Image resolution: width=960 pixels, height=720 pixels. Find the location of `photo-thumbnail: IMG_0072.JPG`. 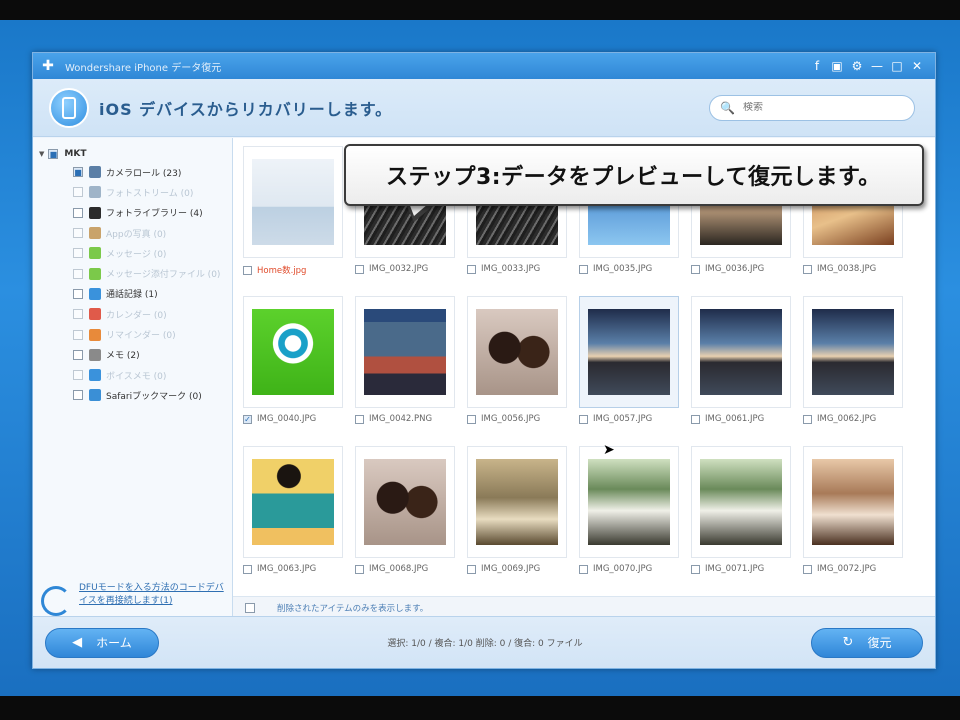

photo-thumbnail: IMG_0072.JPG is located at coordinates (853, 521).